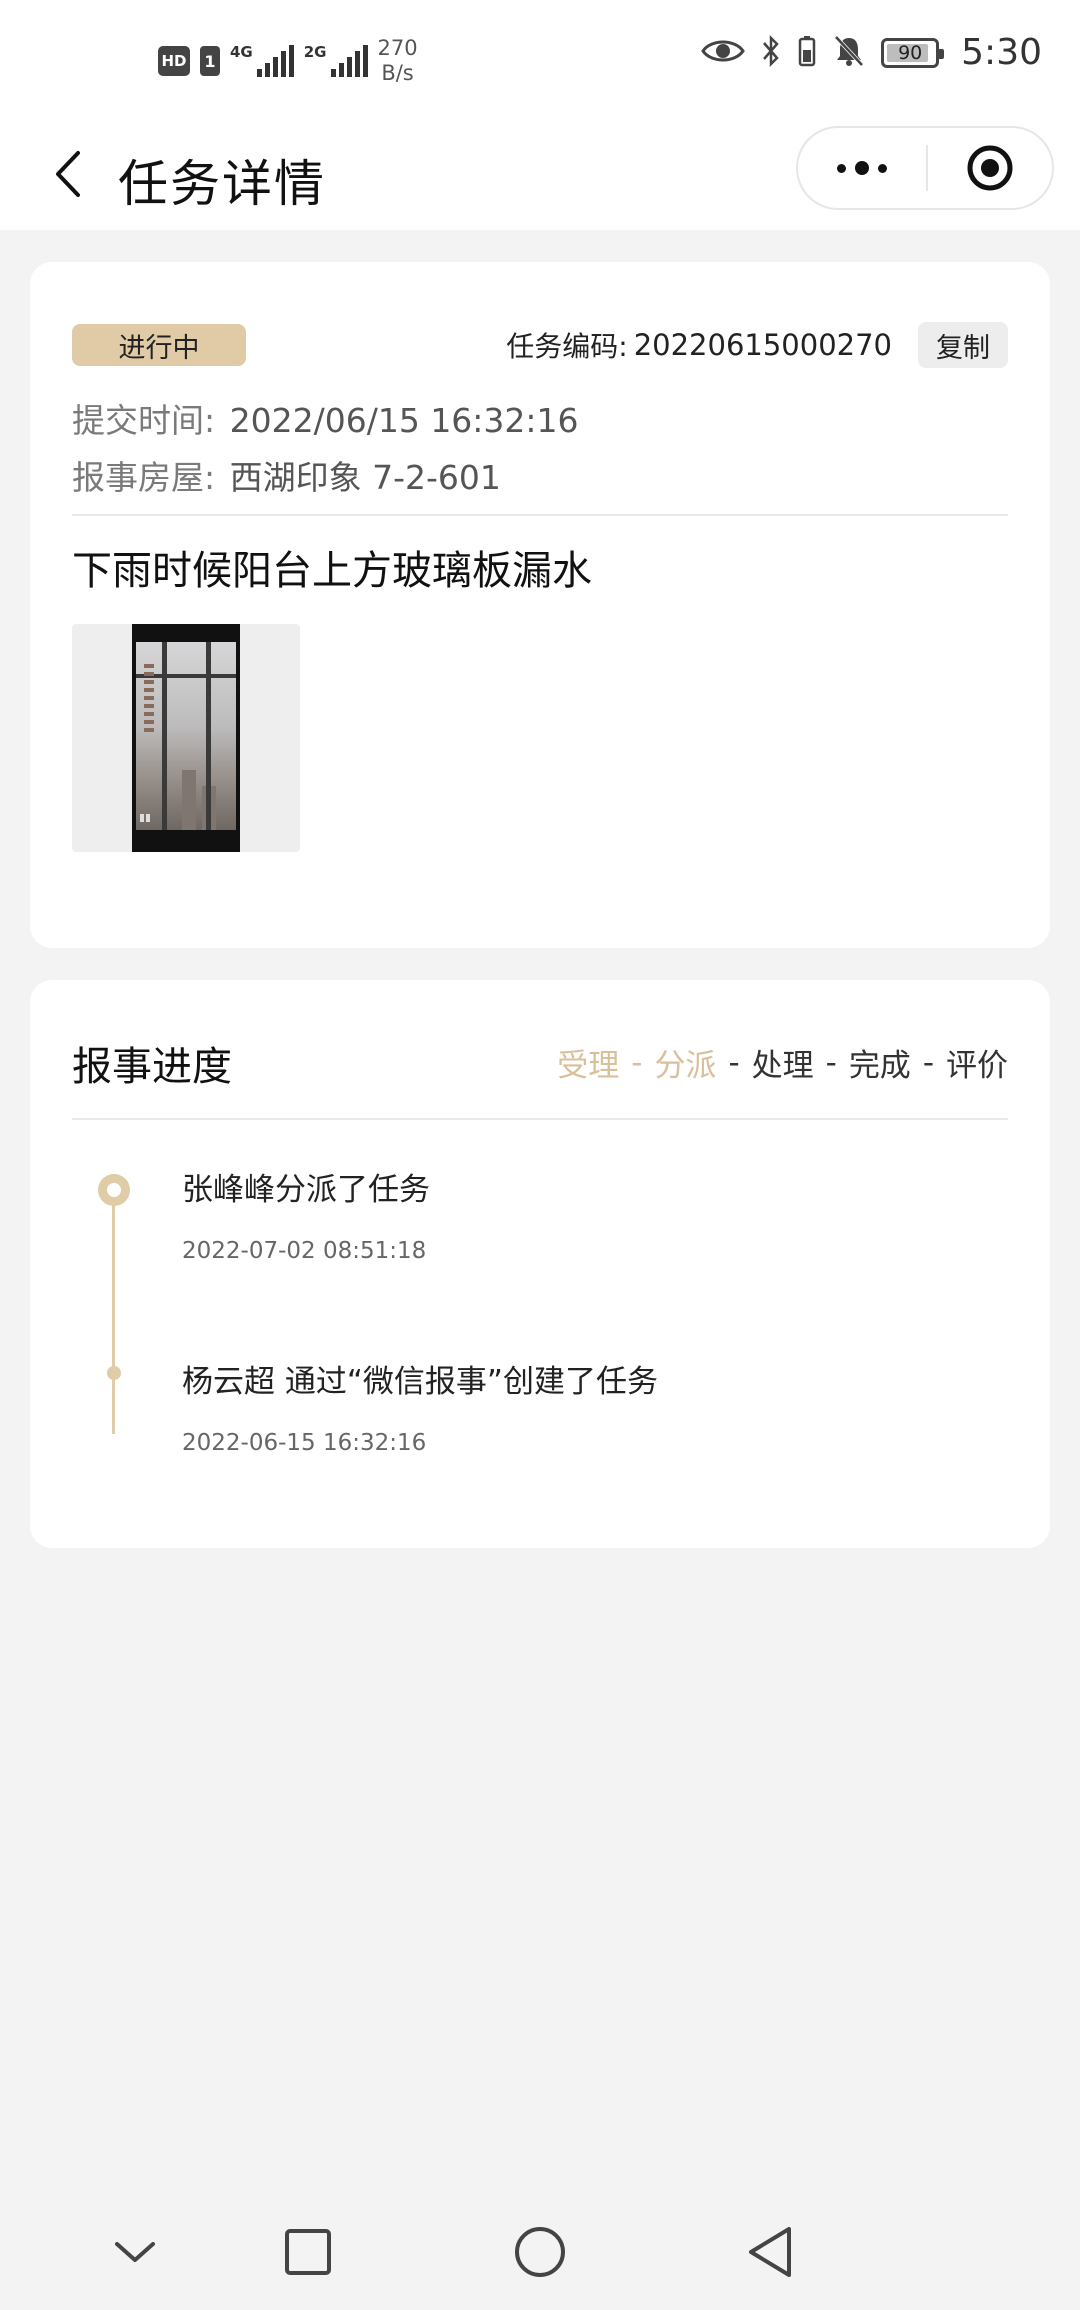  What do you see at coordinates (771, 53) in the screenshot?
I see `bluetooth-icon` at bounding box center [771, 53].